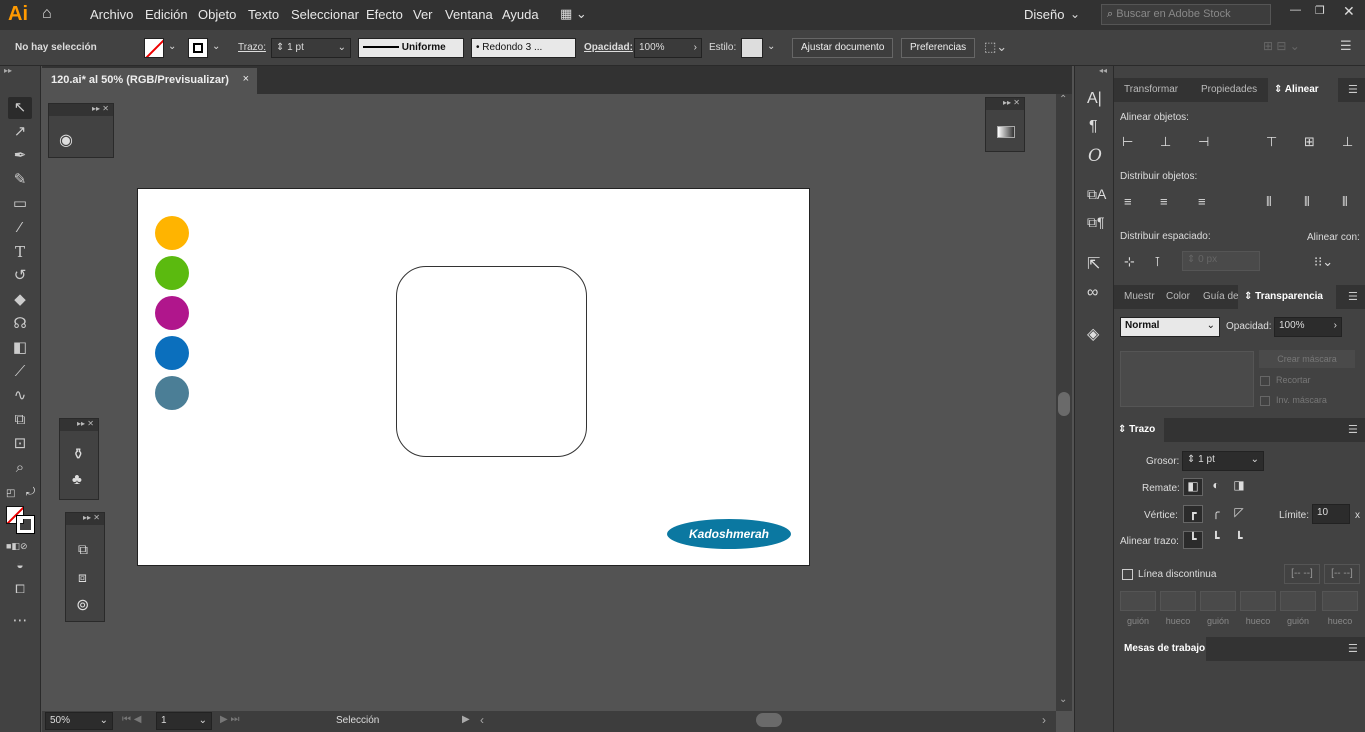 The image size is (1365, 732). What do you see at coordinates (1347, 142) in the screenshot?
I see `align-bottom-icon: ⊥` at bounding box center [1347, 142].